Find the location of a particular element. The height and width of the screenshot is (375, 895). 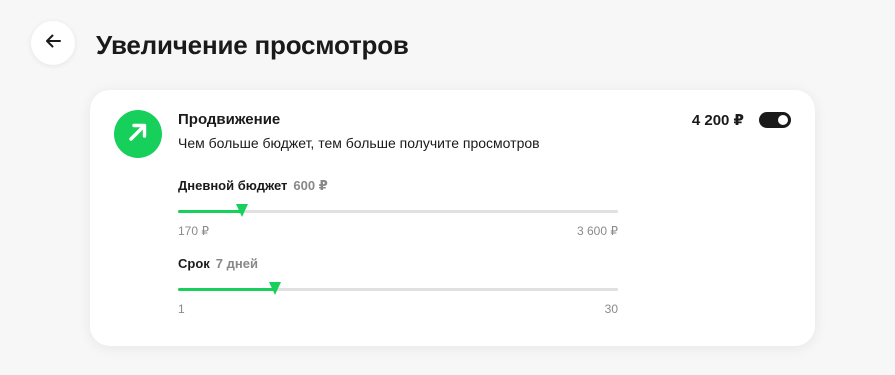

duration-min-label: 1 is located at coordinates (181, 309).